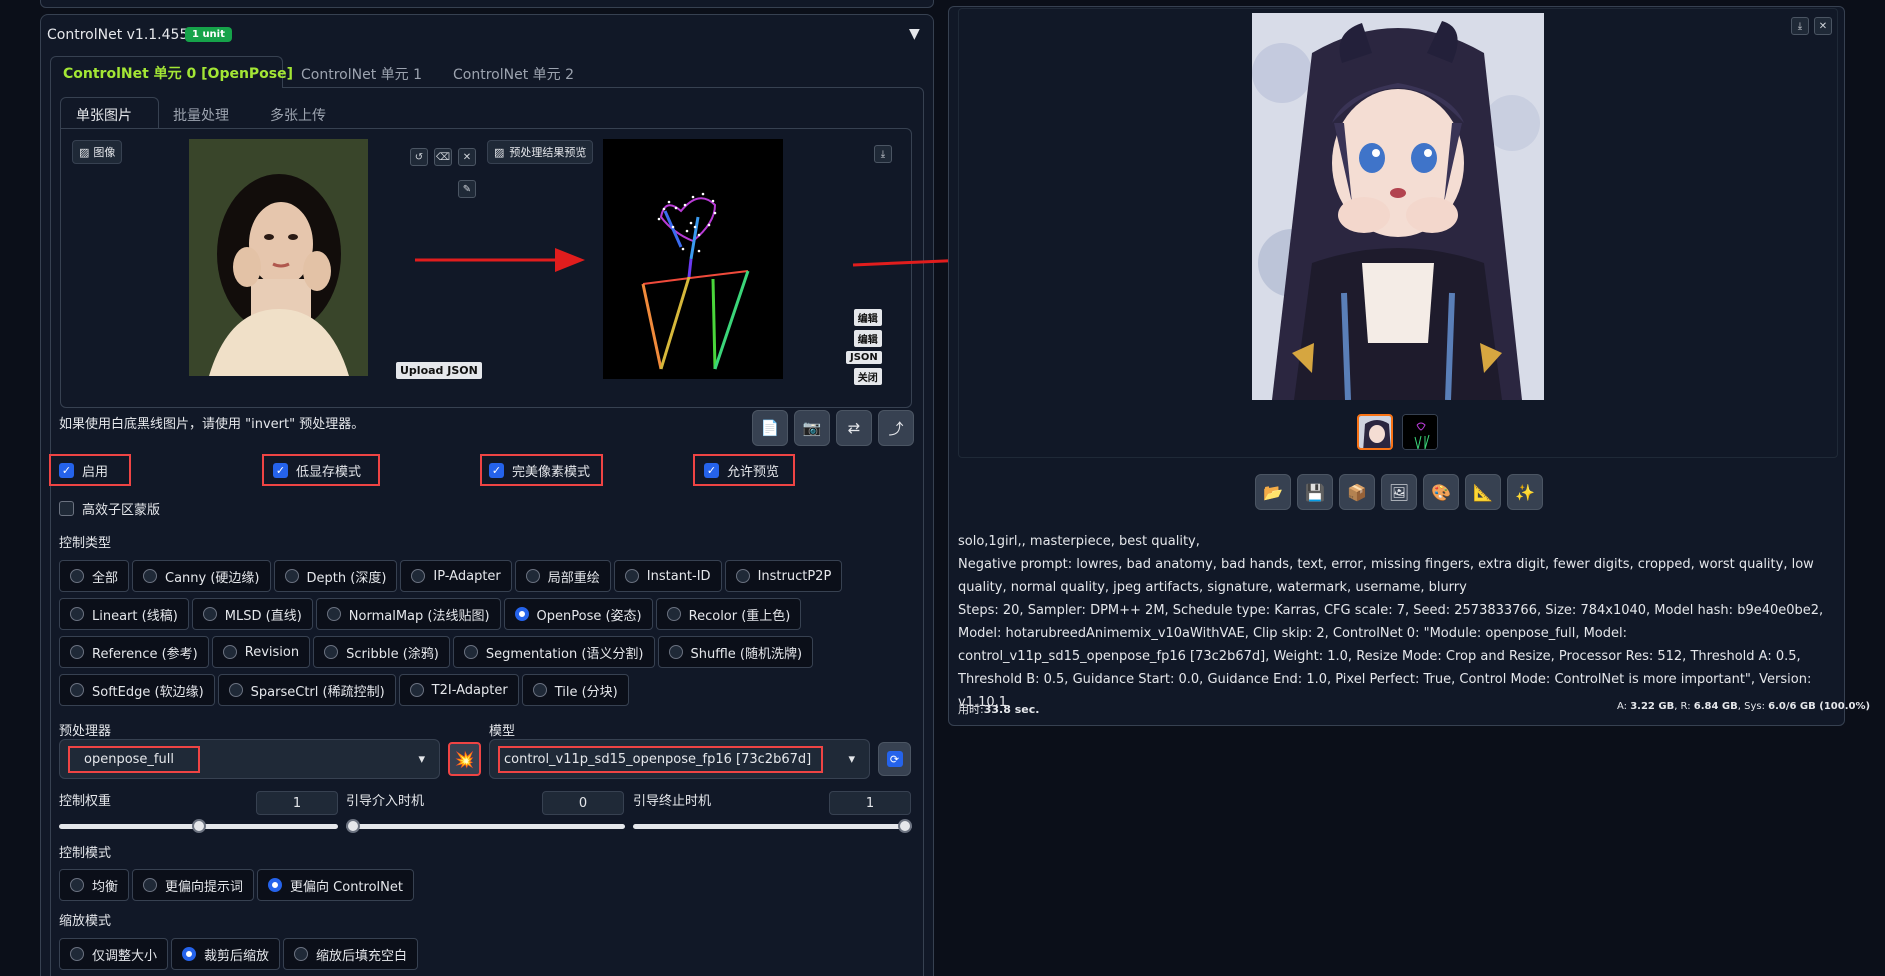 The width and height of the screenshot is (1885, 976). What do you see at coordinates (297, 803) in the screenshot?
I see `weight-input: 1` at bounding box center [297, 803].